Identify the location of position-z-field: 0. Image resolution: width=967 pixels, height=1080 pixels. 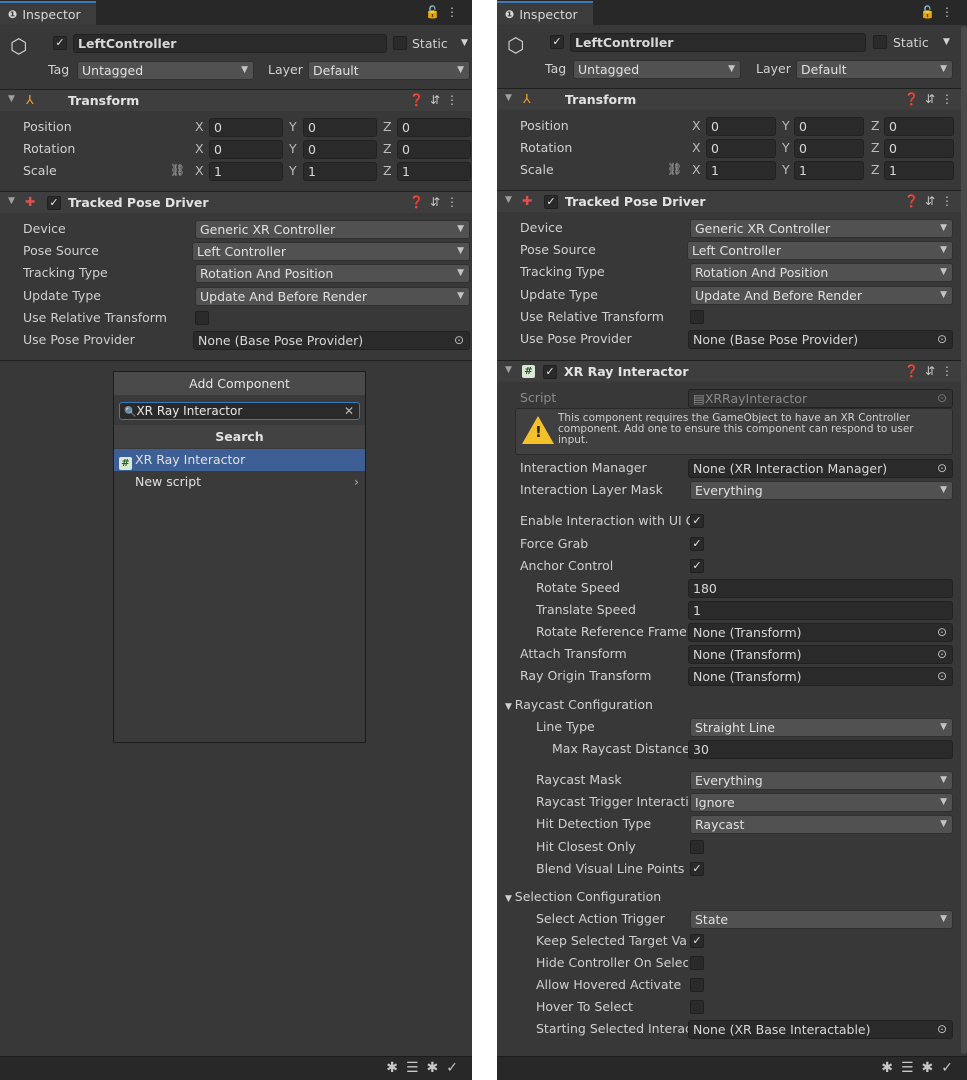
(434, 127).